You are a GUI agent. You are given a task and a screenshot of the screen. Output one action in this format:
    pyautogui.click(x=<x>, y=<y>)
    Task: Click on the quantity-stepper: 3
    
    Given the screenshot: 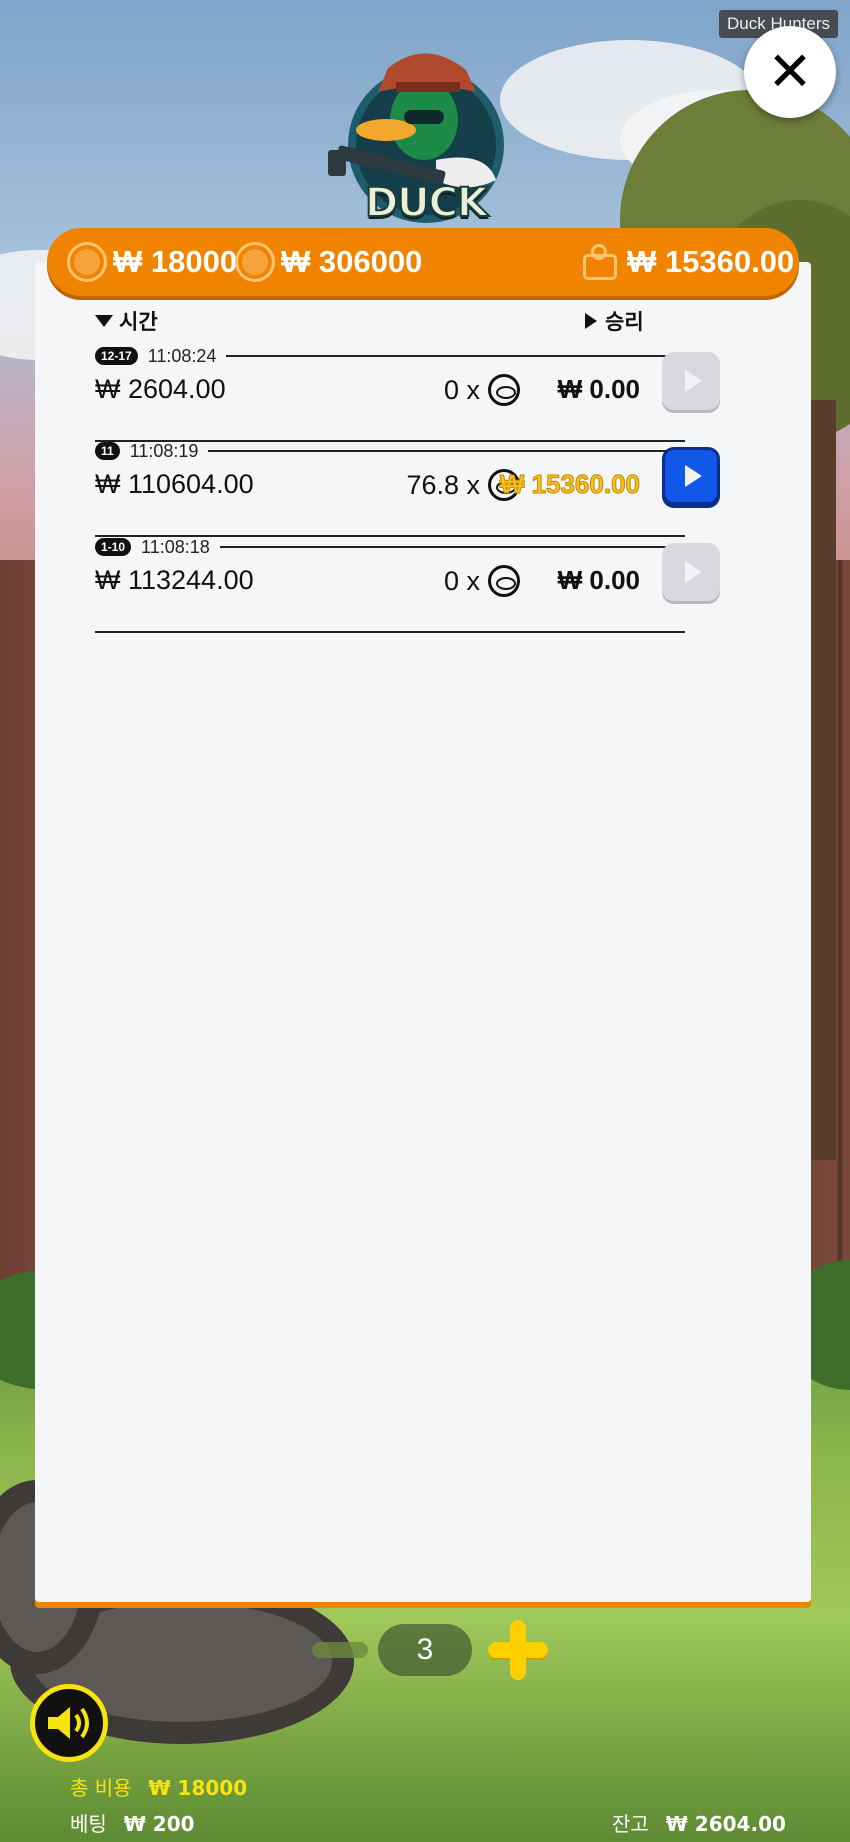 What is the action you would take?
    pyautogui.click(x=432, y=1650)
    